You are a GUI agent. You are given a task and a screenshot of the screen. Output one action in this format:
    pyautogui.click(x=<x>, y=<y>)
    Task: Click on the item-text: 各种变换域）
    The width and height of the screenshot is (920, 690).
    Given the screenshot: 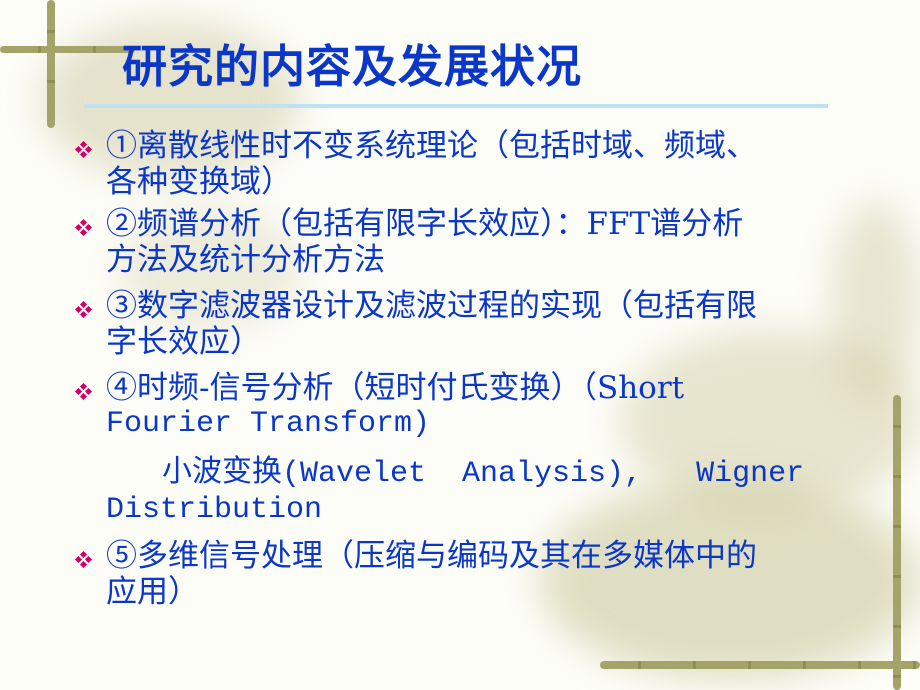 What is the action you would take?
    pyautogui.click(x=199, y=182)
    